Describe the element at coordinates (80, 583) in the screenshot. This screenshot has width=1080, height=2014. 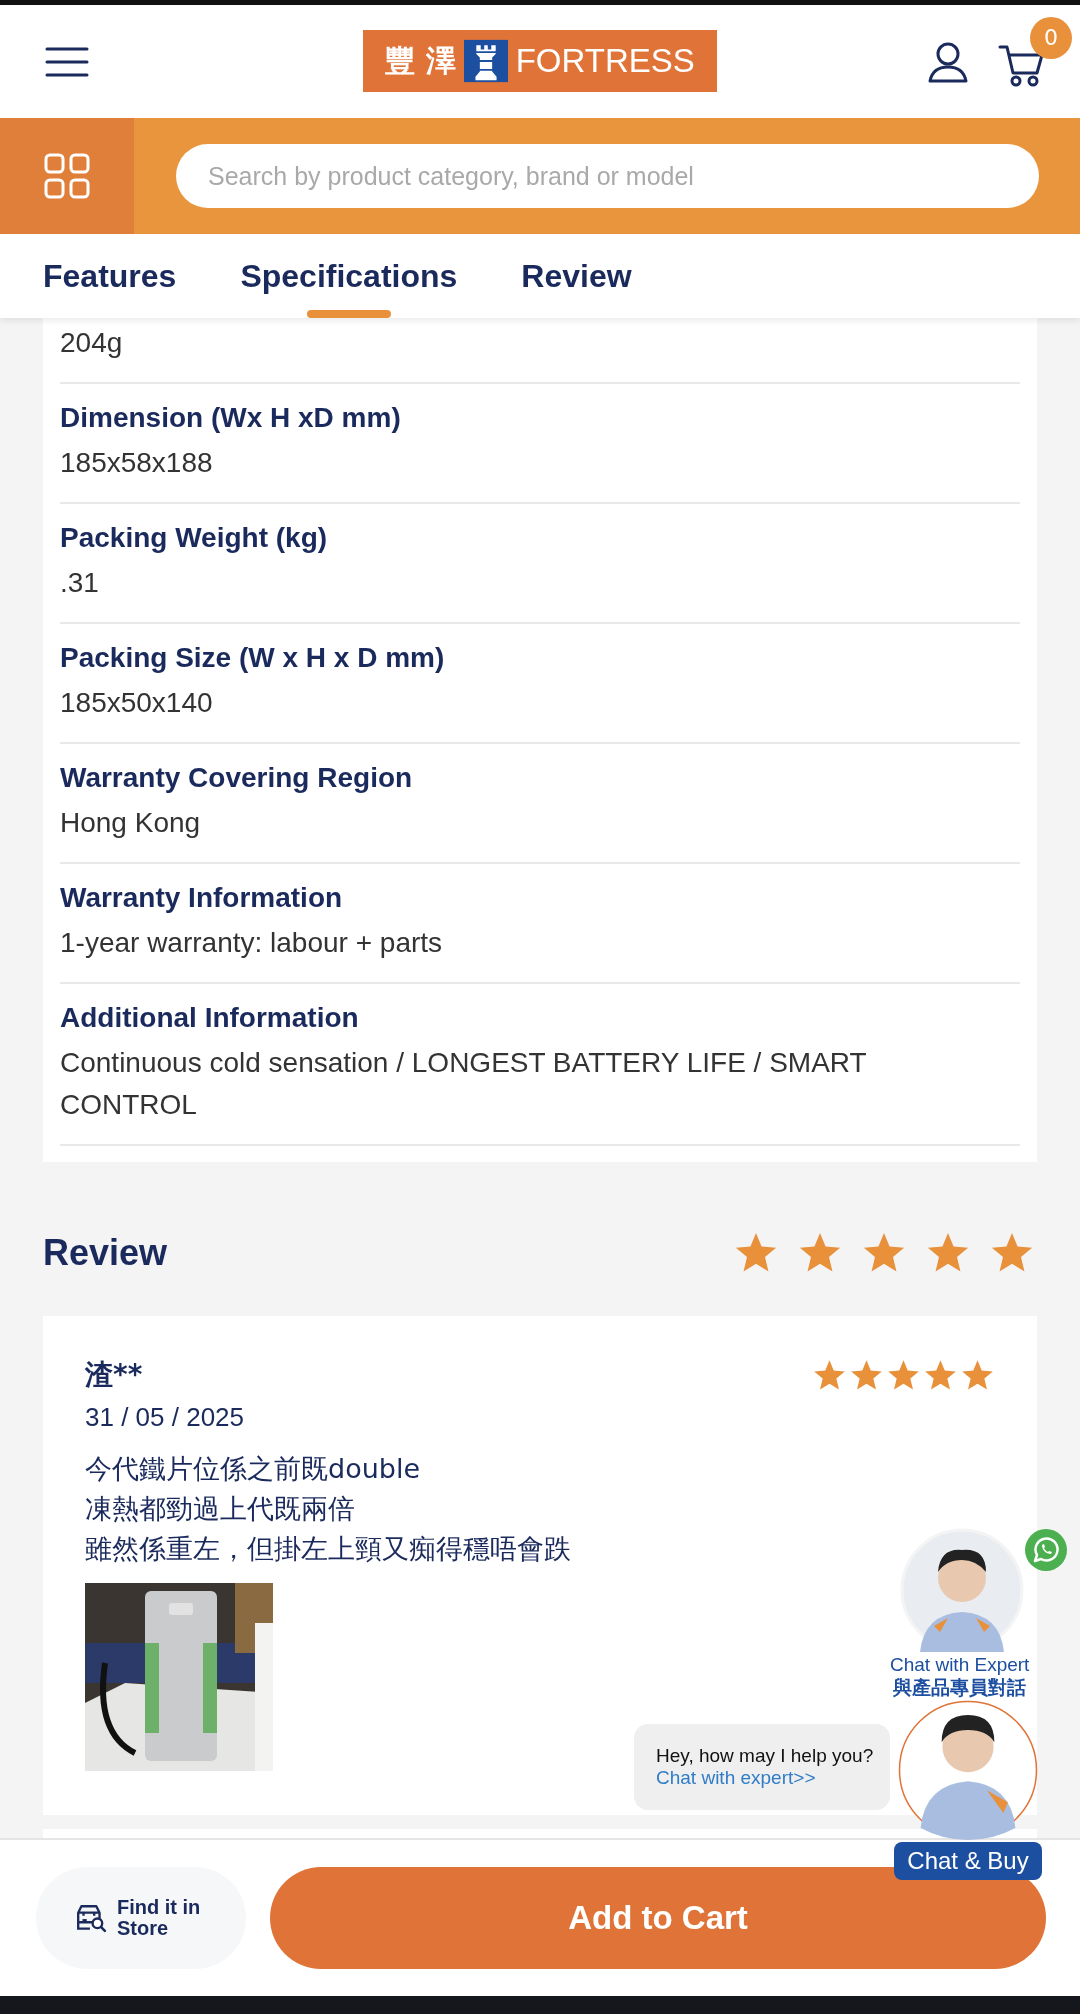
I see `spec-value: .31` at that location.